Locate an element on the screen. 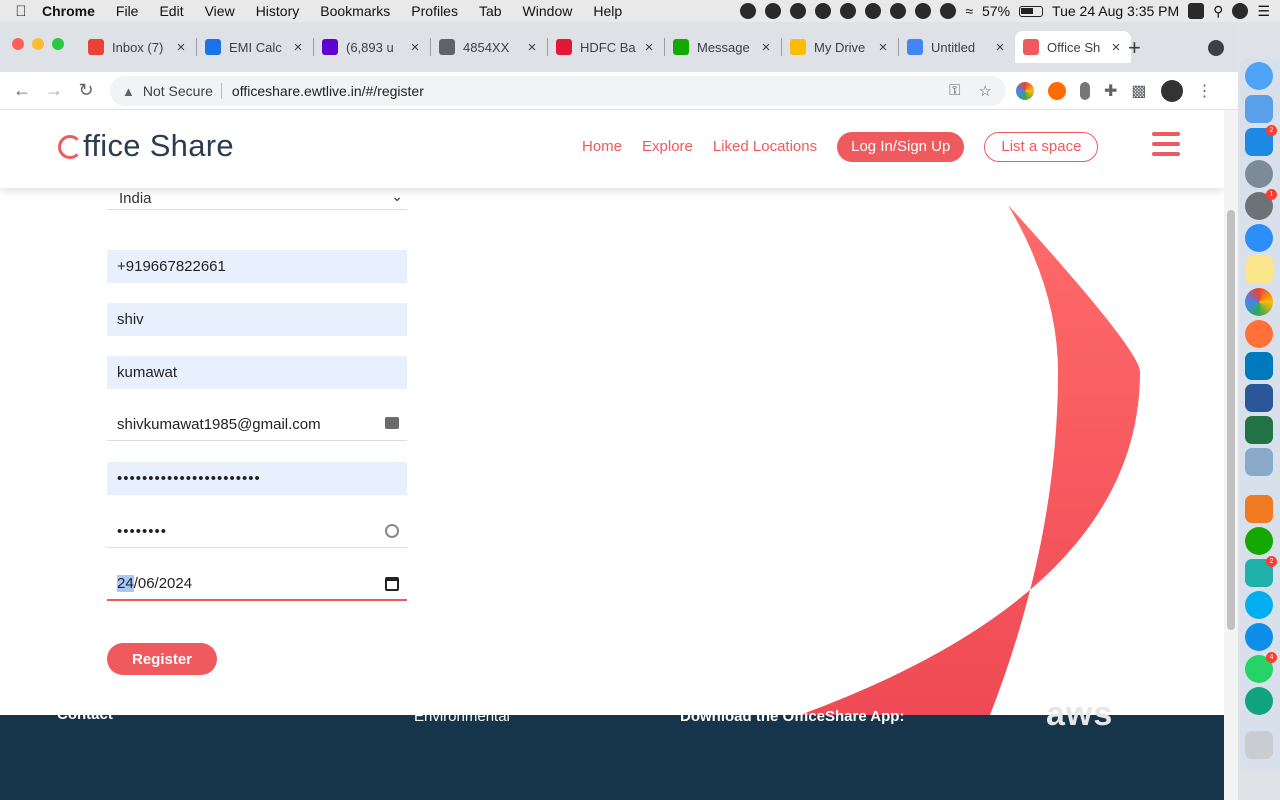 The width and height of the screenshot is (1280, 800). wifi-icon: ≈ is located at coordinates (969, 11).